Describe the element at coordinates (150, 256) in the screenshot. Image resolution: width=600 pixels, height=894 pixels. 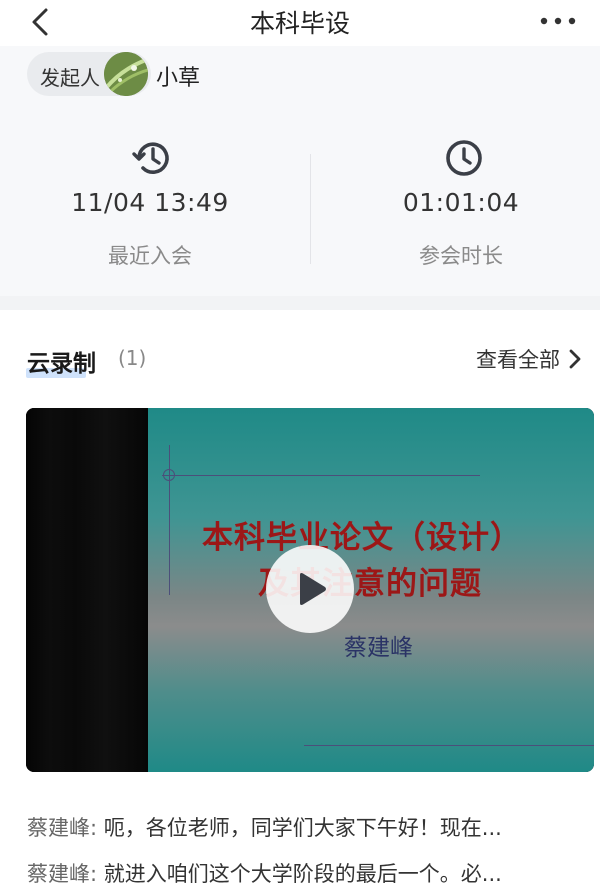
I see `last-join-label: 最近入会` at that location.